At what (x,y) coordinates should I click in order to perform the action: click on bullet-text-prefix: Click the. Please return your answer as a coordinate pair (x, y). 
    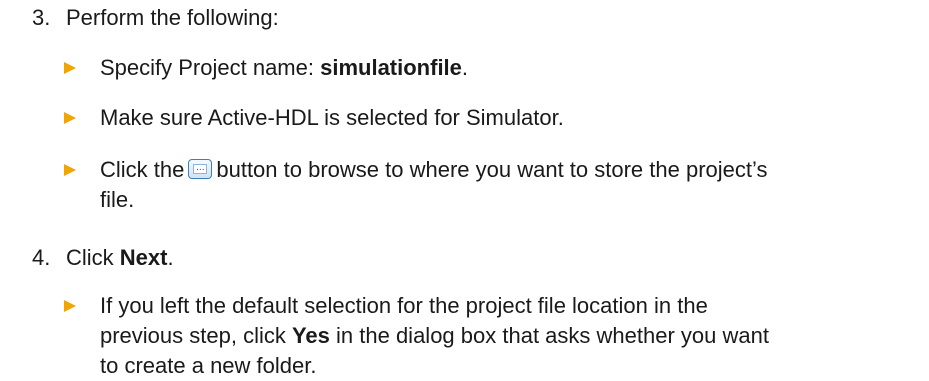
    Looking at the image, I should click on (142, 169).